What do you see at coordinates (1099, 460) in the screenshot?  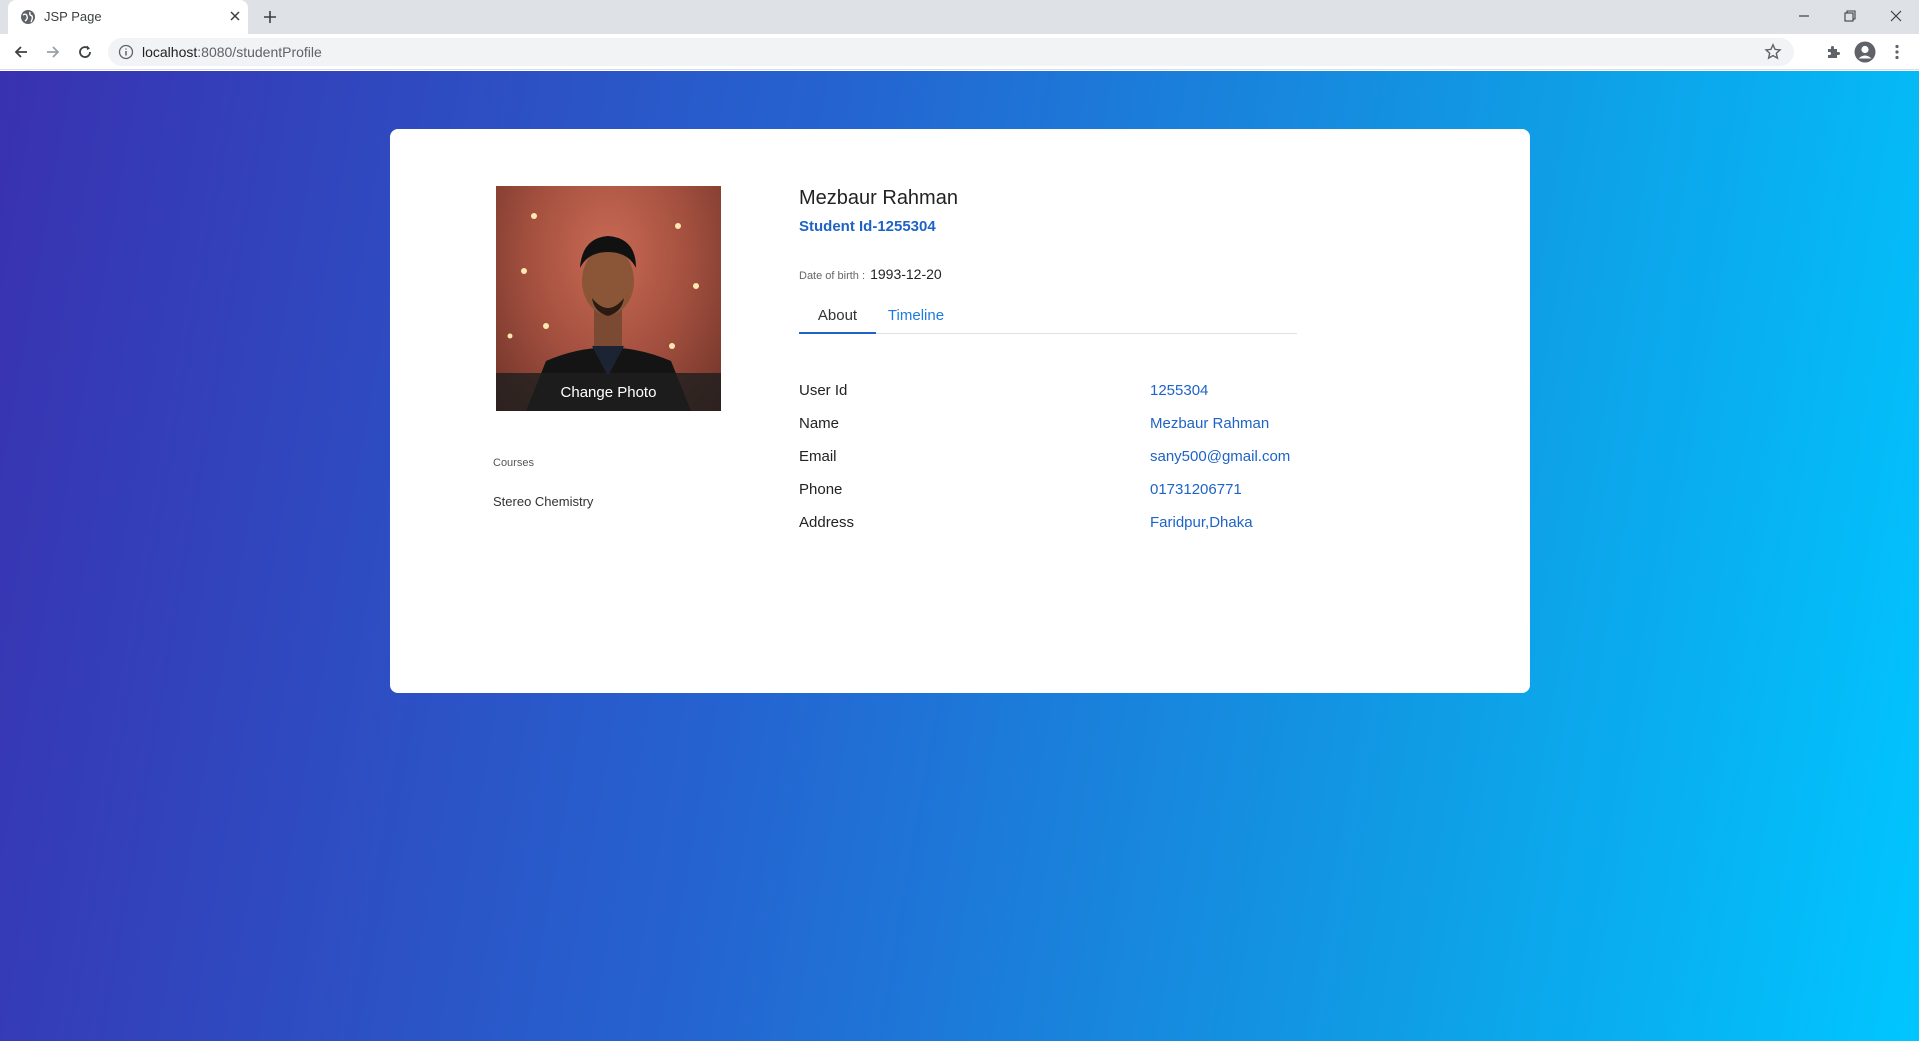 I see `detail-row-email: Email sany500@gmail.com` at bounding box center [1099, 460].